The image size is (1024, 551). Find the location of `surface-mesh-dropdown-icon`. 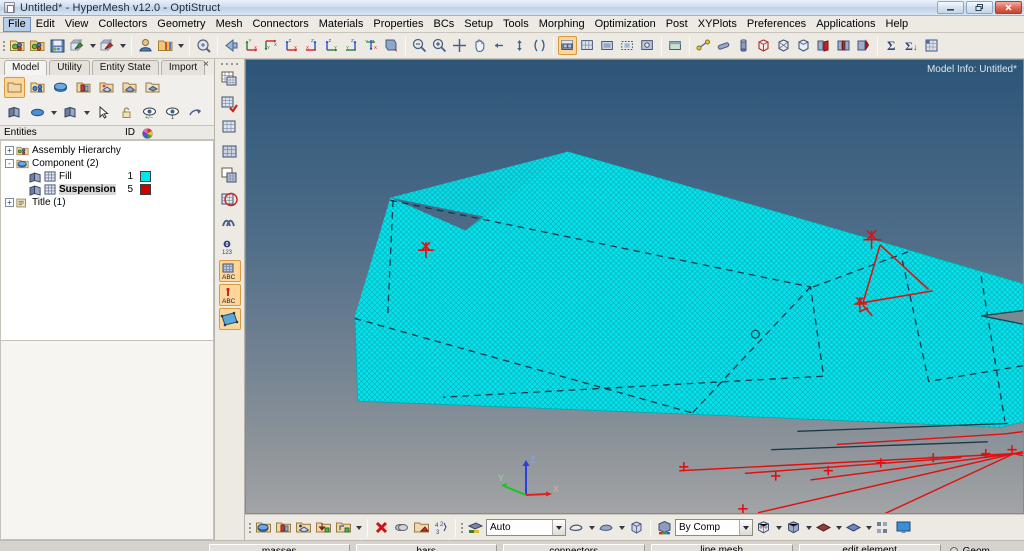

surface-mesh-dropdown-icon is located at coordinates (591, 527).